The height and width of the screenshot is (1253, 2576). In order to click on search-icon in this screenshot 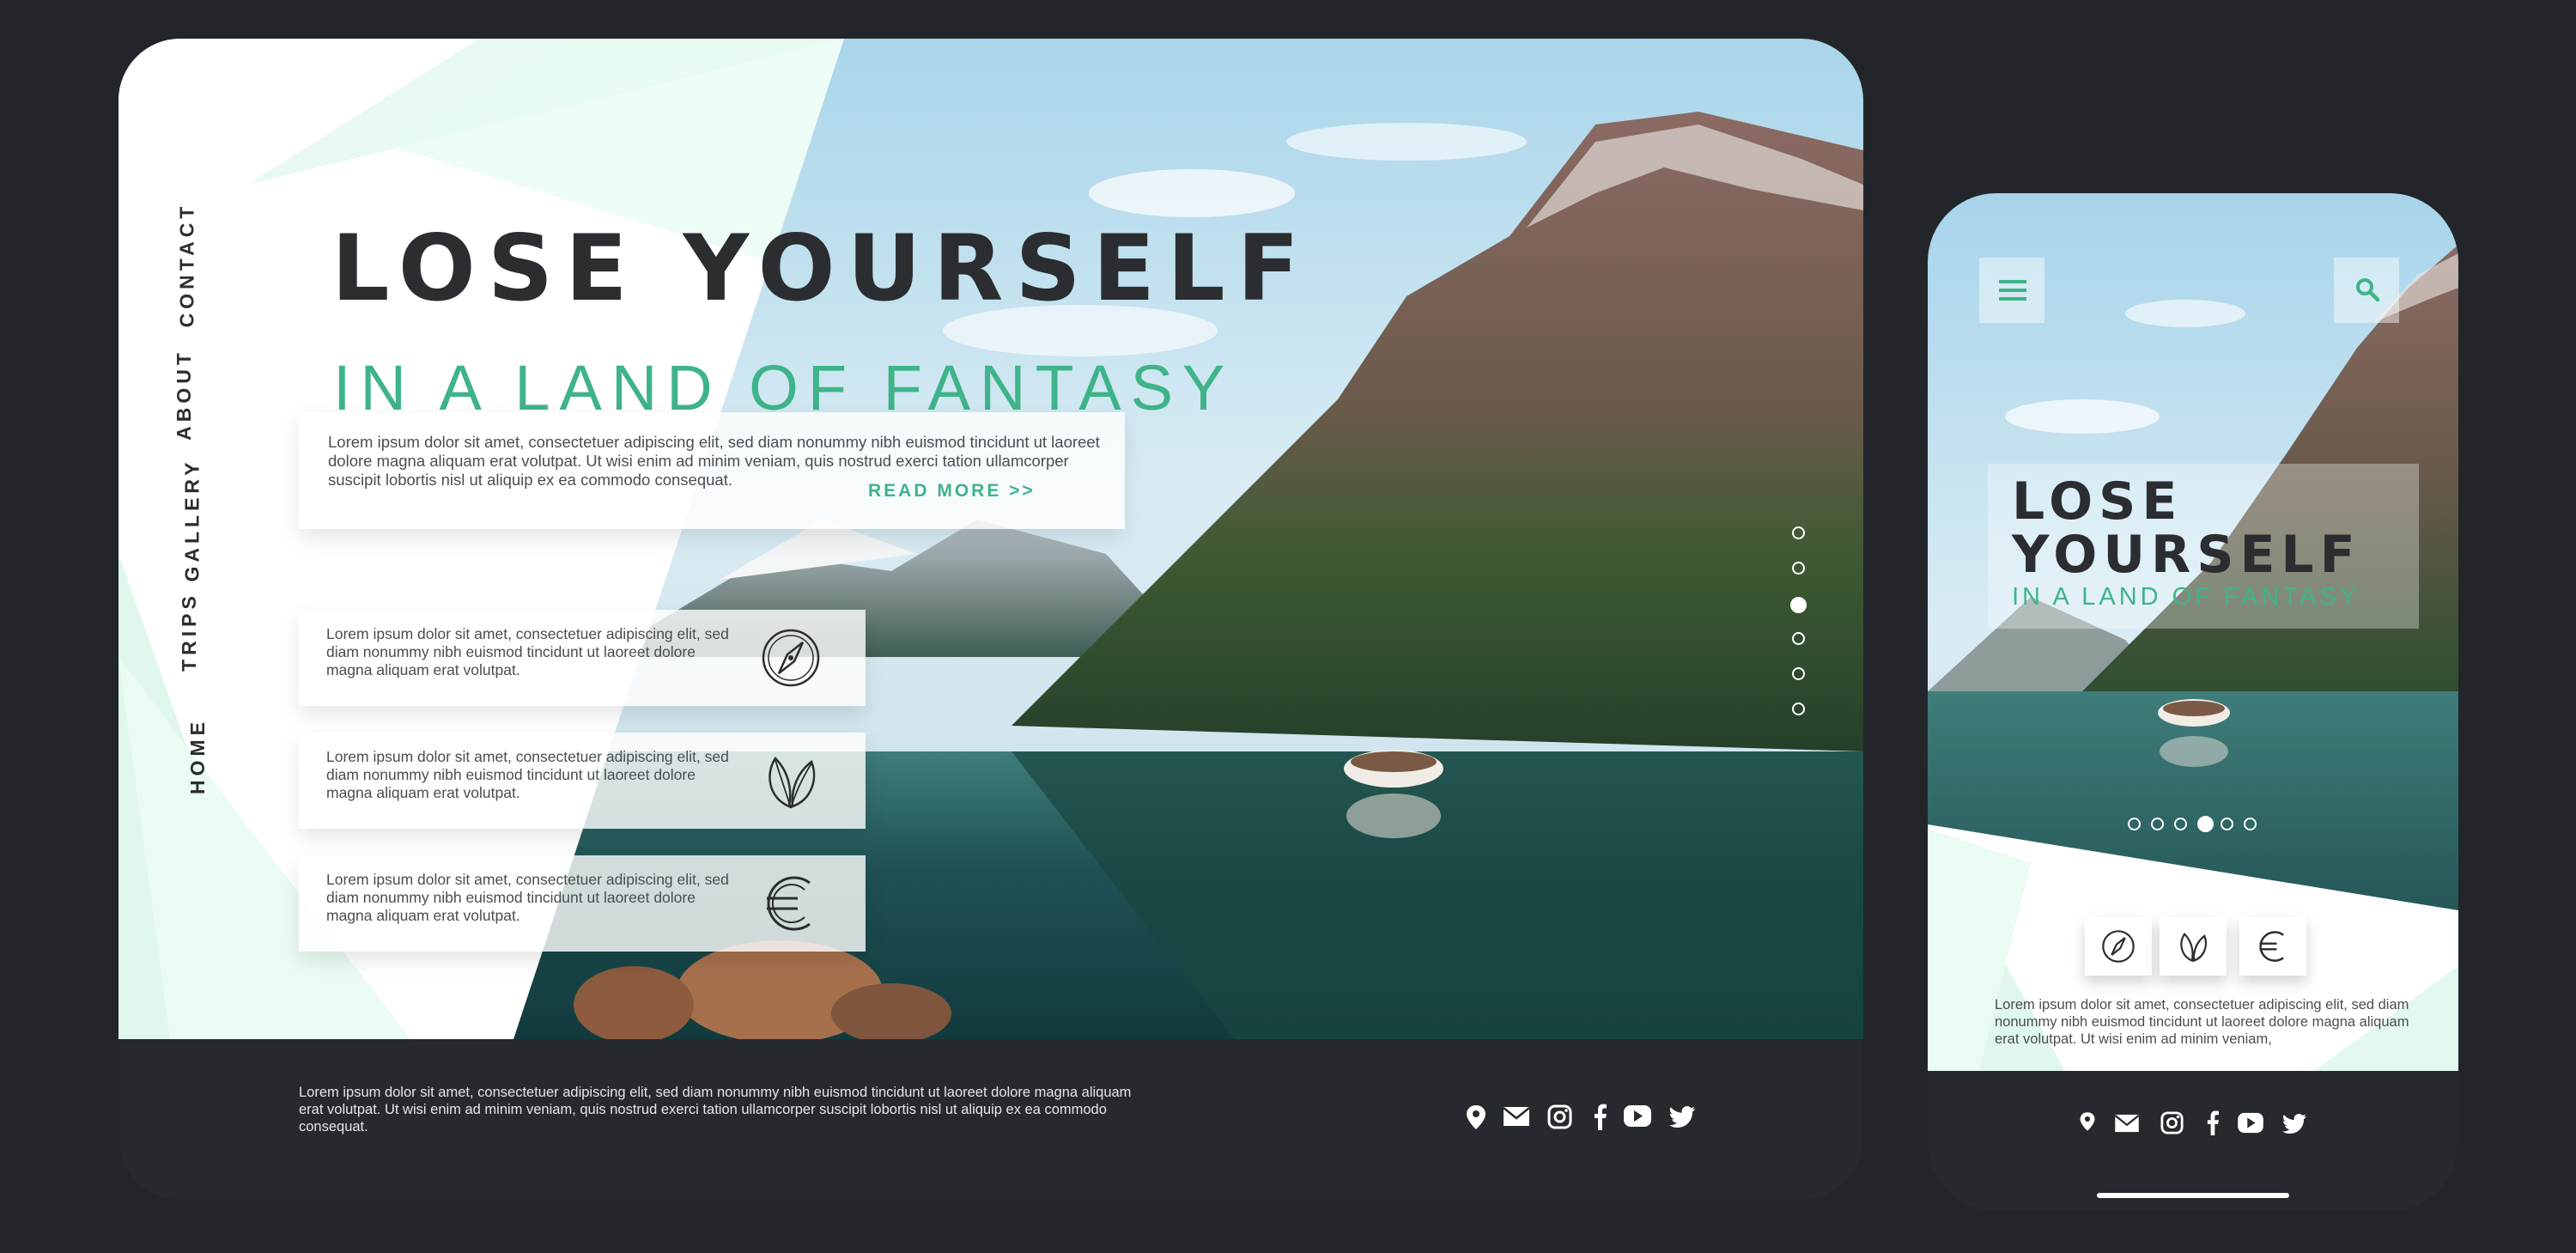, I will do `click(2368, 290)`.